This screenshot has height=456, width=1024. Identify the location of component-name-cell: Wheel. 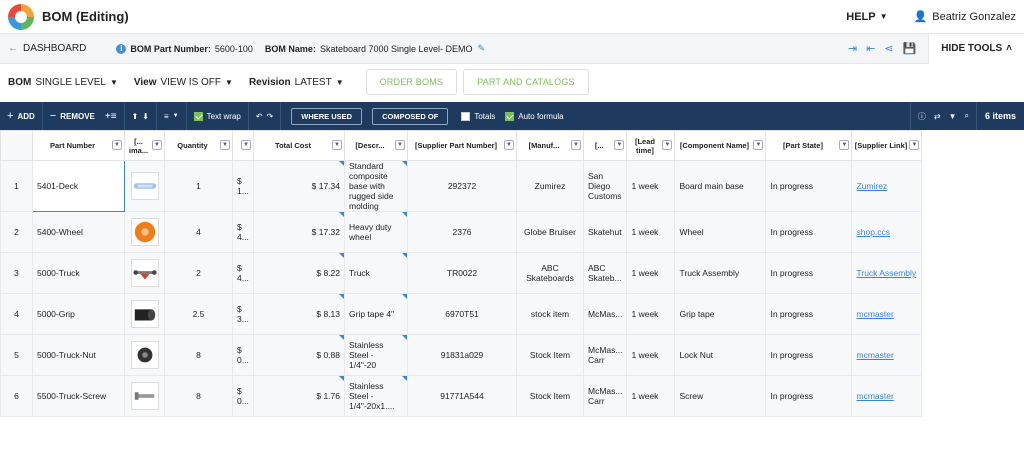
(720, 232).